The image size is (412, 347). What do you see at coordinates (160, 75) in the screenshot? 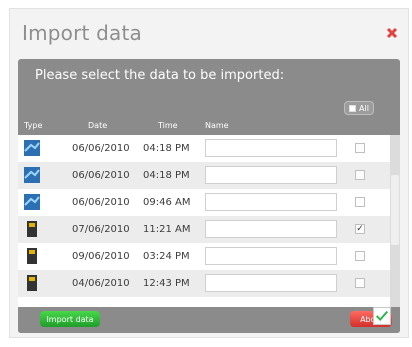
I see `instruction-text: Please select the data to be imported:` at bounding box center [160, 75].